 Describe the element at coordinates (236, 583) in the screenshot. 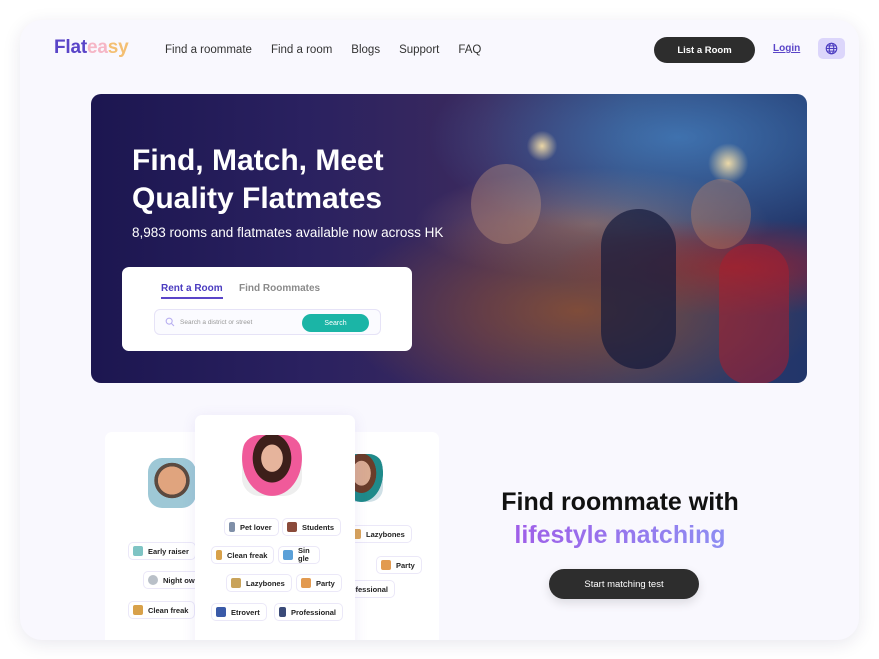

I see `lazybones-icon` at that location.